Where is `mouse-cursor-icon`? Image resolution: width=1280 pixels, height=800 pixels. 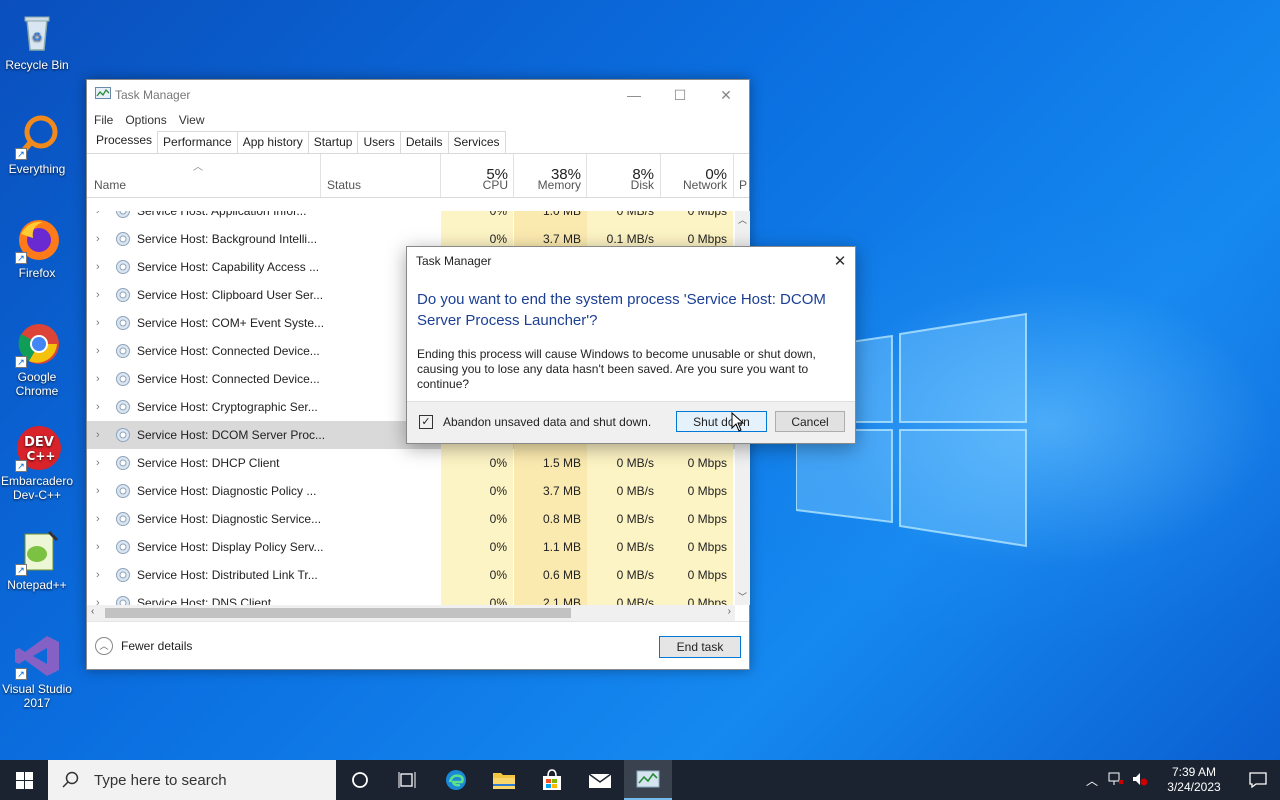 mouse-cursor-icon is located at coordinates (738, 422).